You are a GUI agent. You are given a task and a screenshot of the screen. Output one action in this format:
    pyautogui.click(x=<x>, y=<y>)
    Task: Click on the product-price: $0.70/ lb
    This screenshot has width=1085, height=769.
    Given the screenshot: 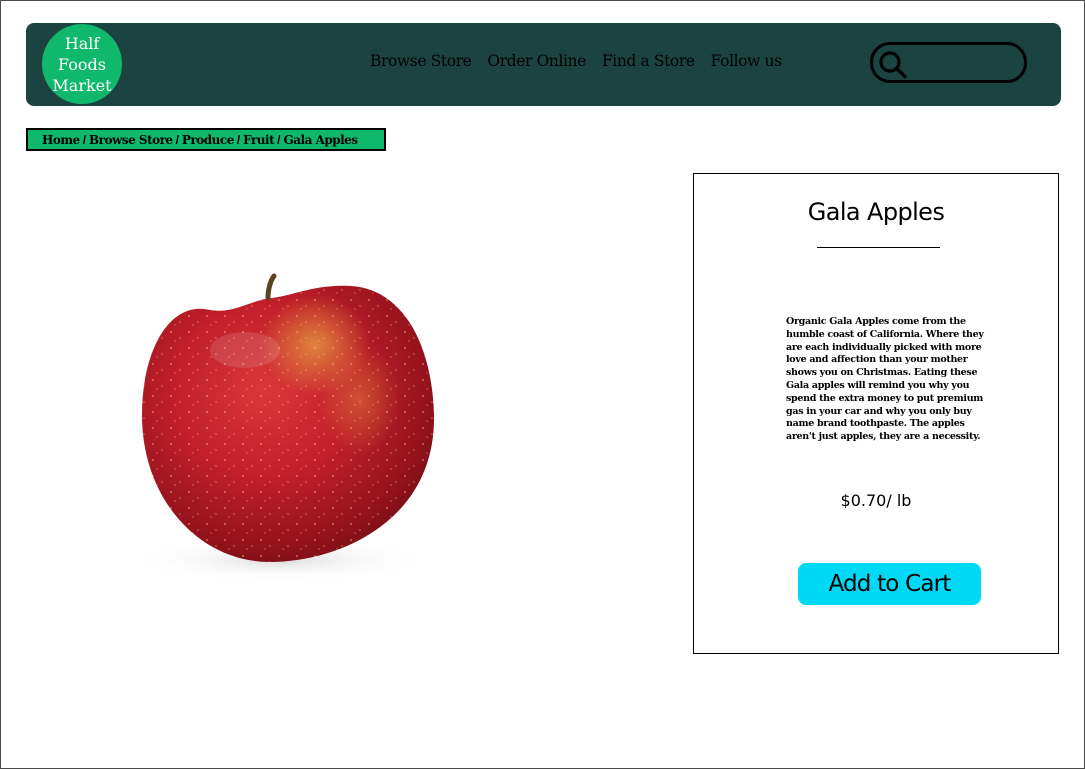 What is the action you would take?
    pyautogui.click(x=876, y=500)
    